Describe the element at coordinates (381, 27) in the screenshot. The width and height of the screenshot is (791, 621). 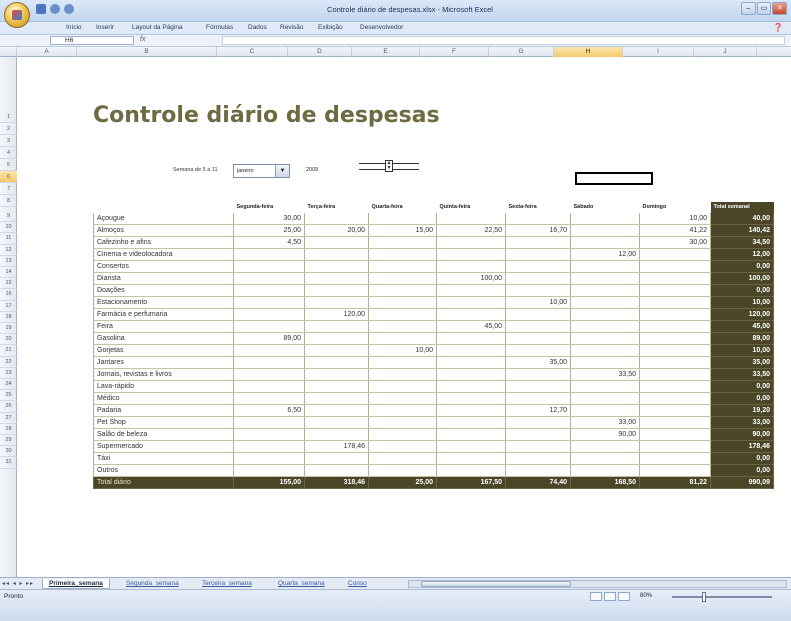
I see `tab-desenvolvedor: Desenvolvedor` at that location.